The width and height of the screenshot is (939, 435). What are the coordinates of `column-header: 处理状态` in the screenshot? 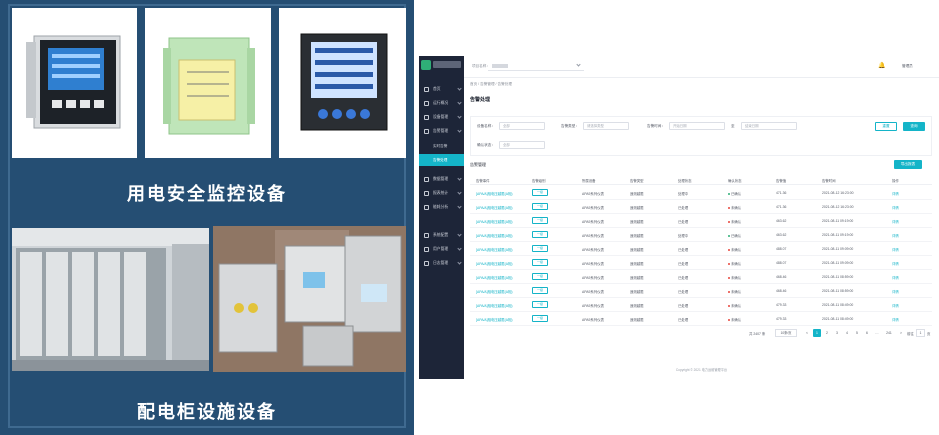 It's located at (685, 181).